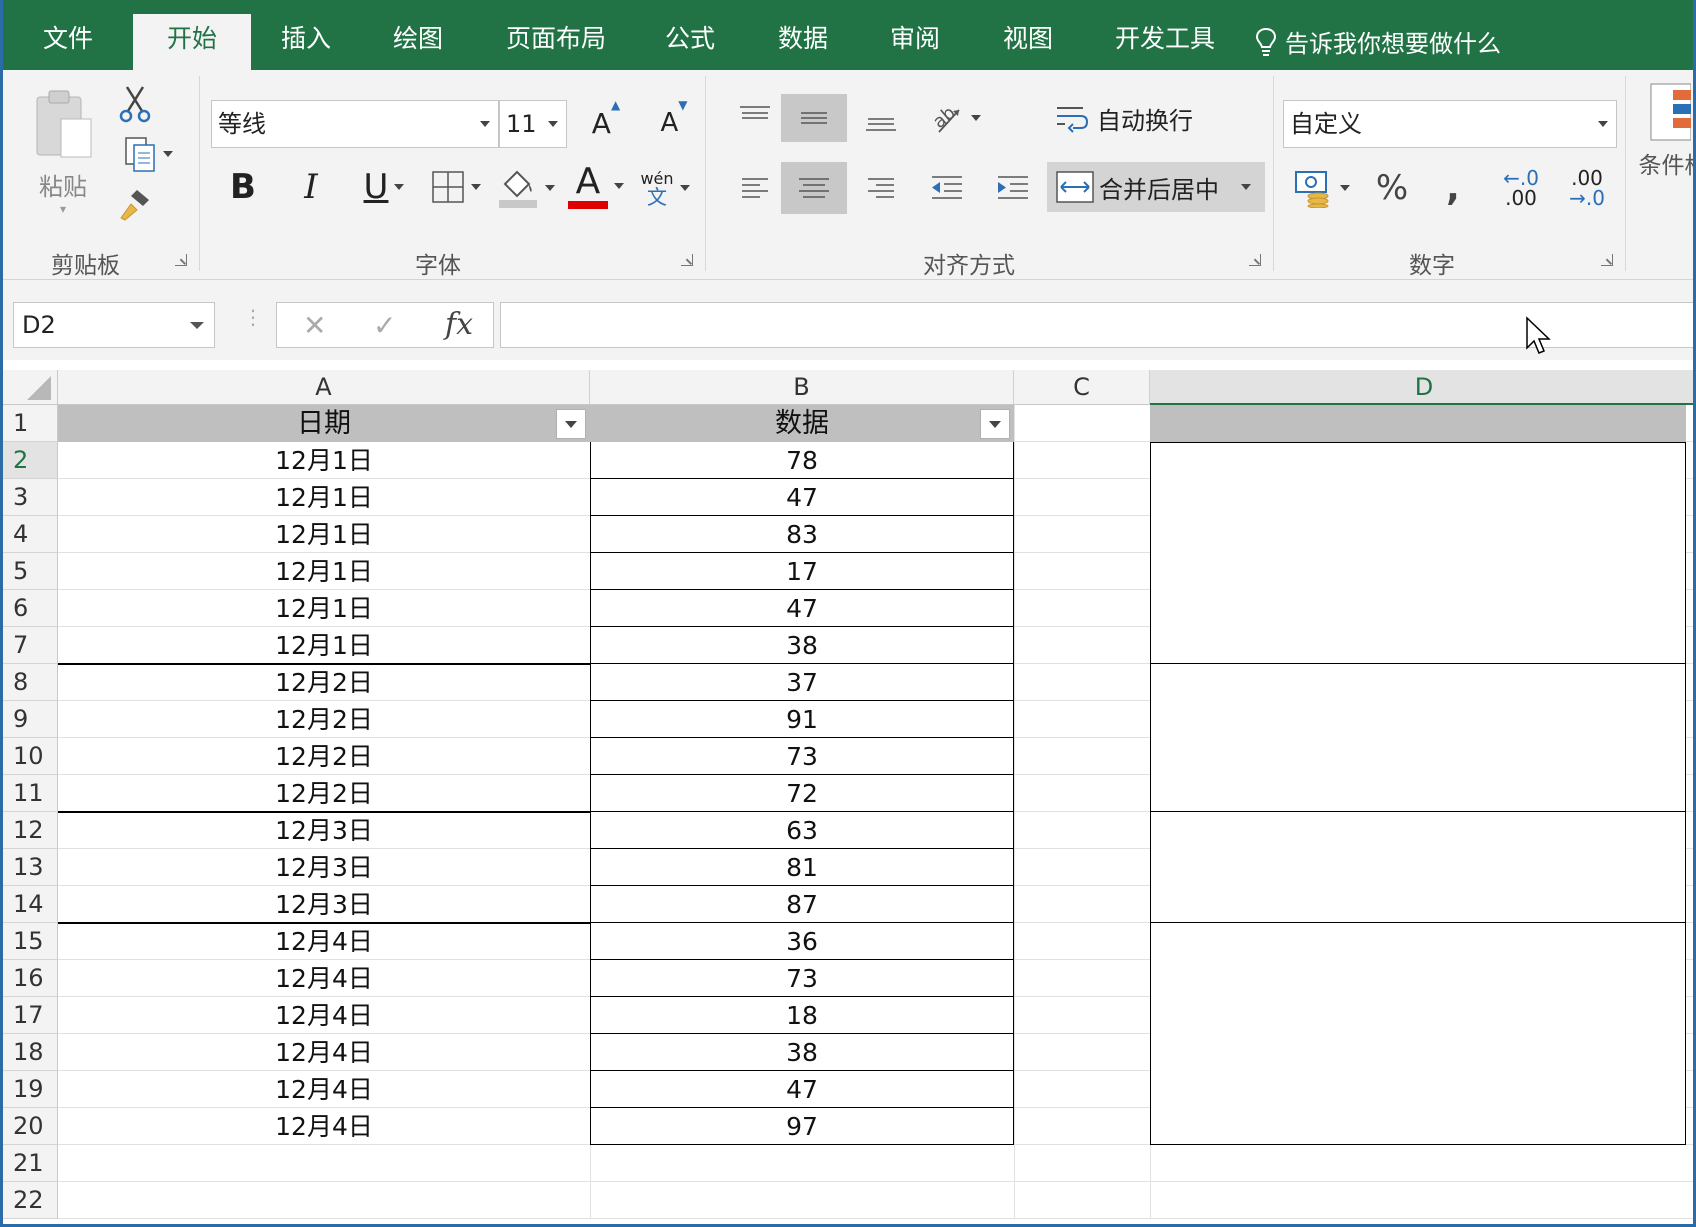  What do you see at coordinates (30, 423) in the screenshot?
I see `row-header: 1` at bounding box center [30, 423].